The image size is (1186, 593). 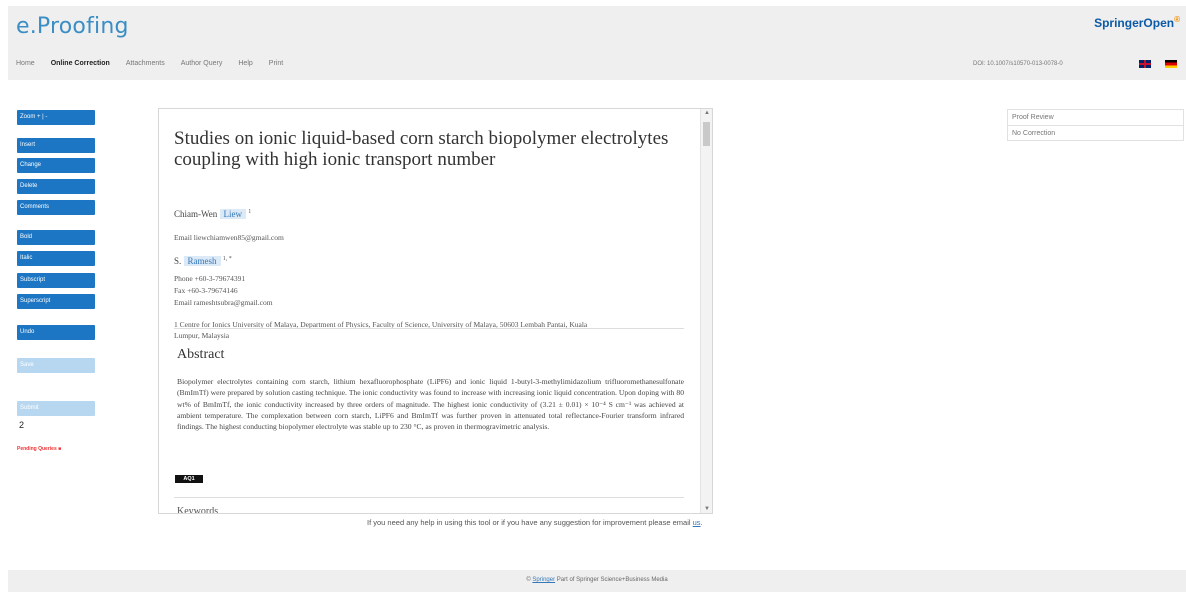 What do you see at coordinates (233, 214) in the screenshot?
I see `author-surname-1: Liew` at bounding box center [233, 214].